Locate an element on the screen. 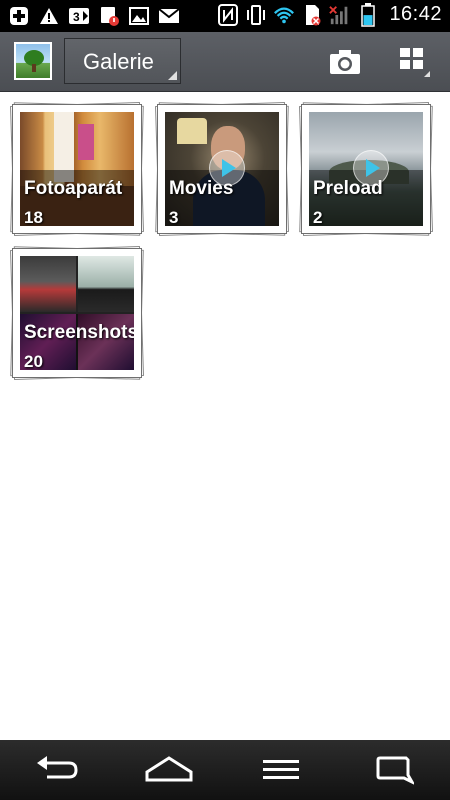  album-name: Movies is located at coordinates (201, 188).